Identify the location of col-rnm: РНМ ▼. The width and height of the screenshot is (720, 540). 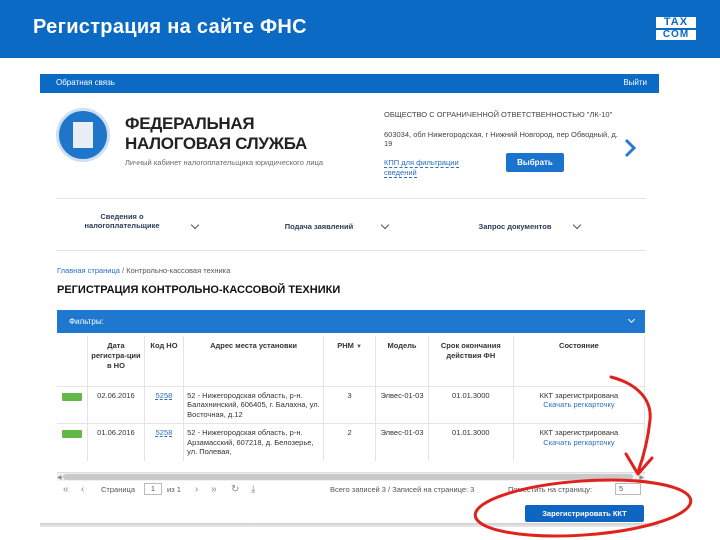
(350, 361).